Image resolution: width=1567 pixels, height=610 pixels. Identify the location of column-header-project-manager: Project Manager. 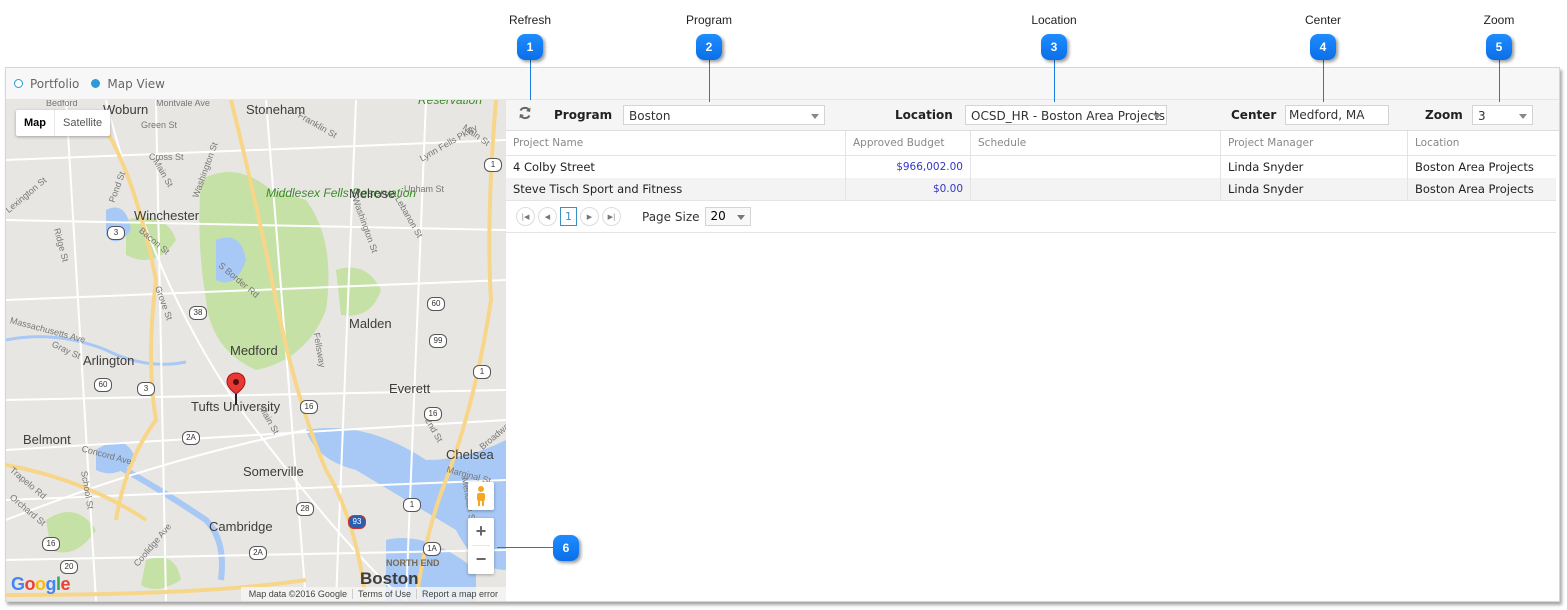
(1314, 143).